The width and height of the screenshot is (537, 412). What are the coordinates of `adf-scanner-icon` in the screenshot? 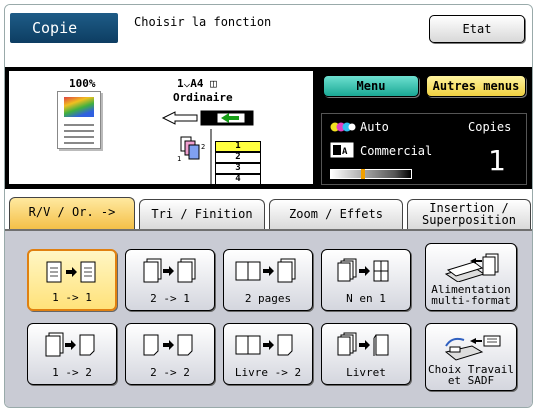 It's located at (472, 348).